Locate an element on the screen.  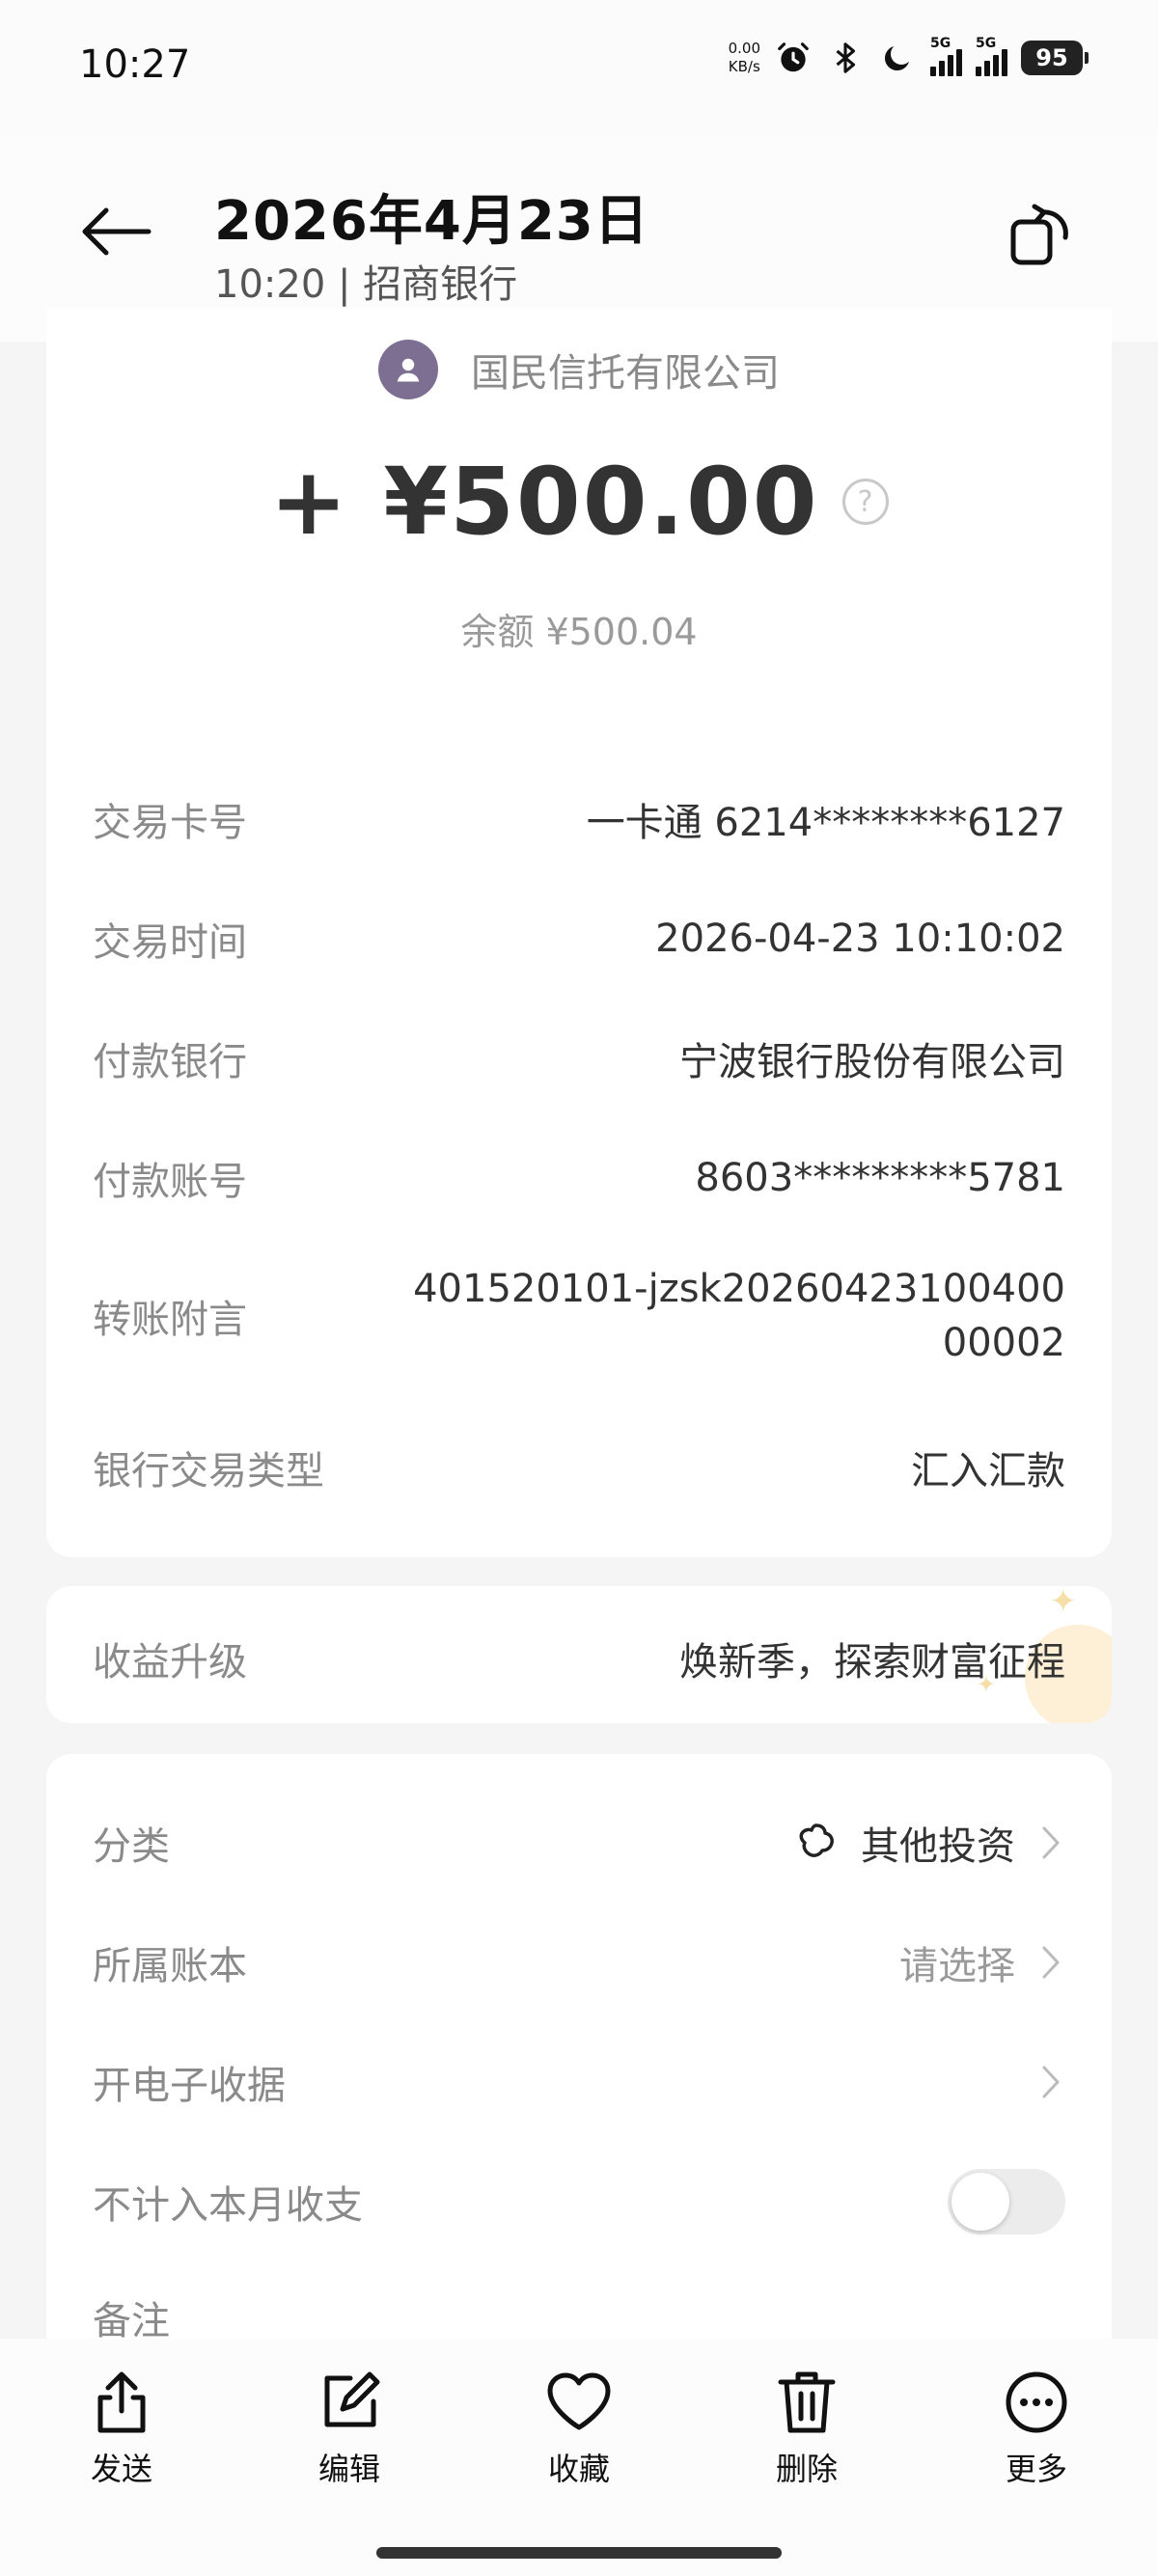
promo-row: 收益升级 焕新季，探索财富征程 is located at coordinates (579, 1659).